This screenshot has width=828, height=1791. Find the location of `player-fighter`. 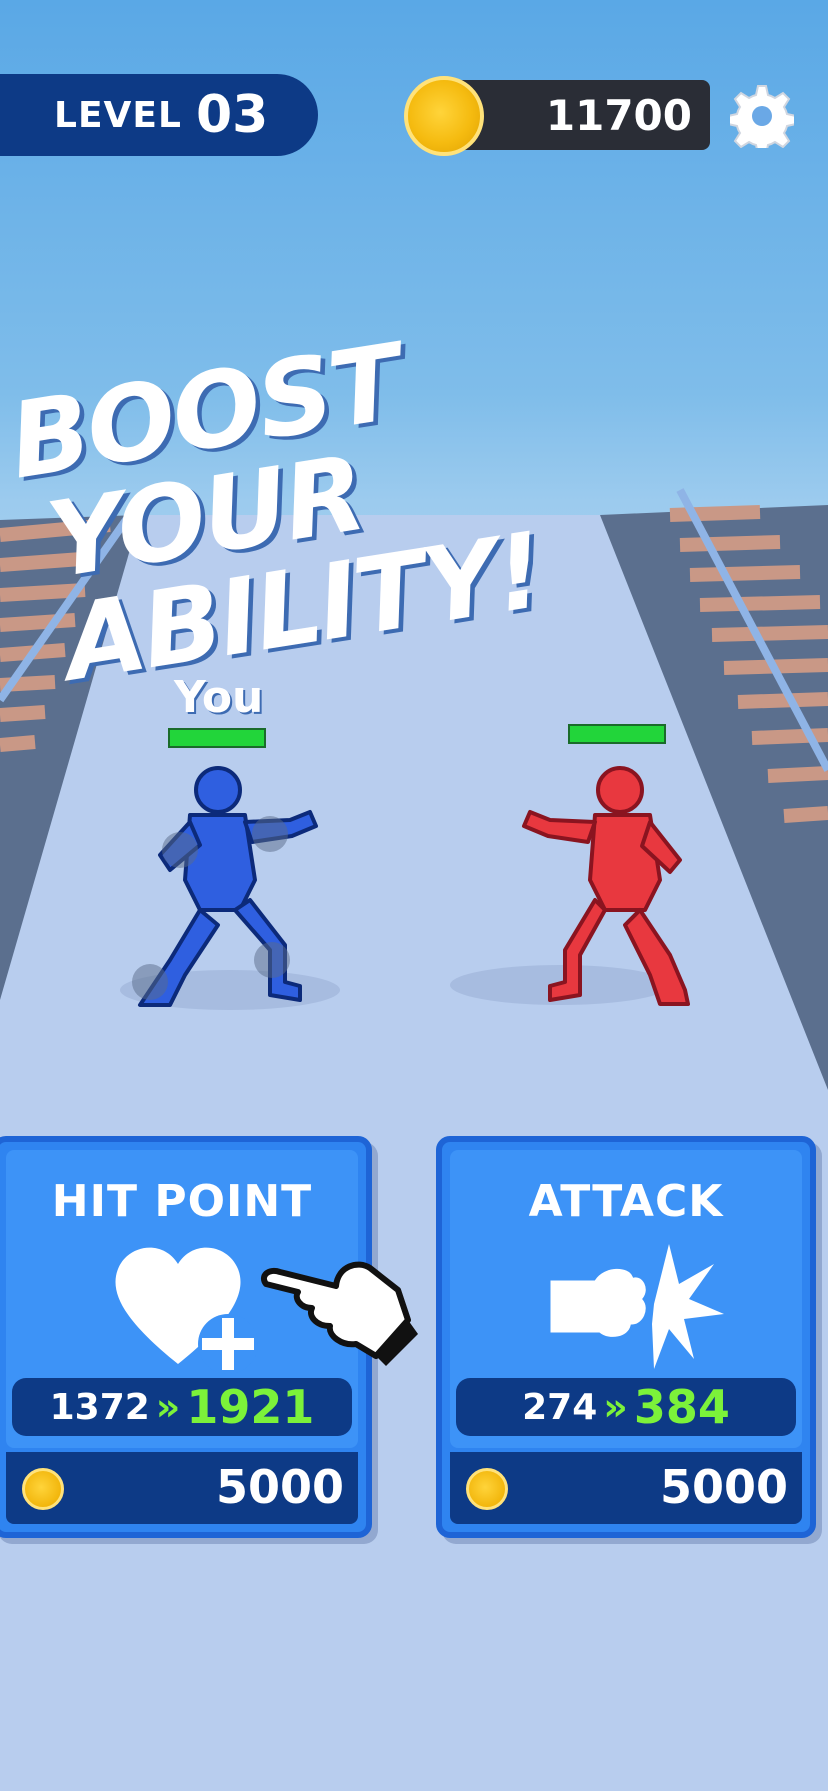

player-fighter is located at coordinates (225, 886).